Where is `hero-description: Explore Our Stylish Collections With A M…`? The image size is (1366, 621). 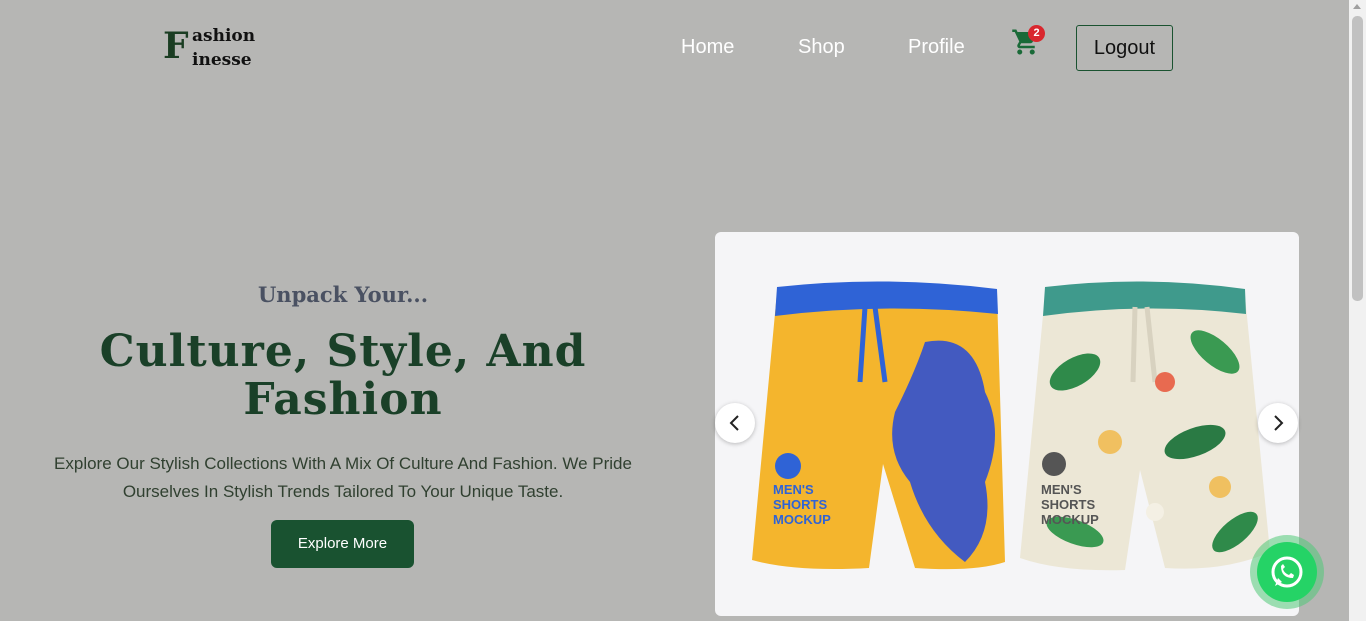
hero-description: Explore Our Stylish Collections With A M… is located at coordinates (343, 477).